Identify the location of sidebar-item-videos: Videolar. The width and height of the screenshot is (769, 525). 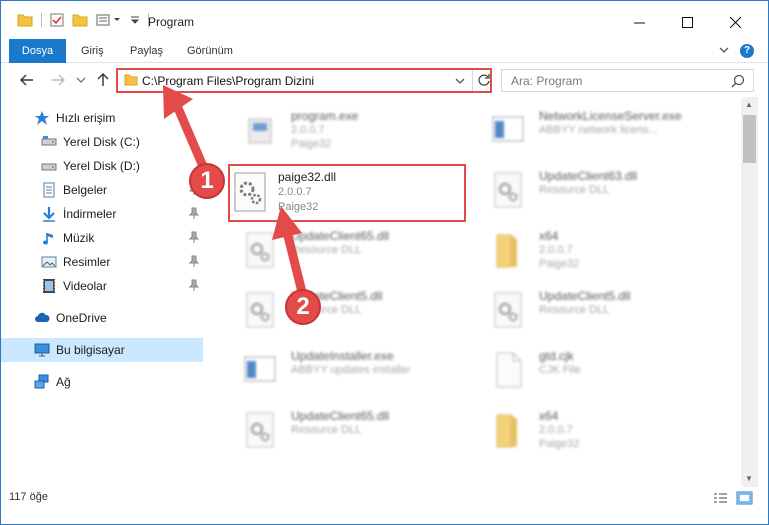
(102, 286).